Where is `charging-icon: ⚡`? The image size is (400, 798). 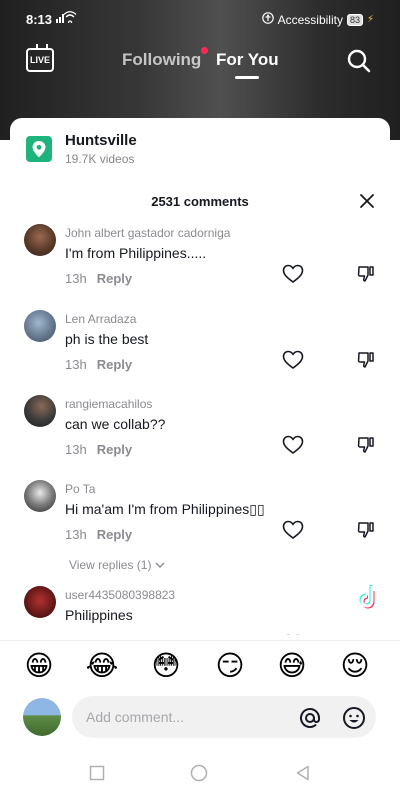 charging-icon: ⚡ is located at coordinates (370, 19).